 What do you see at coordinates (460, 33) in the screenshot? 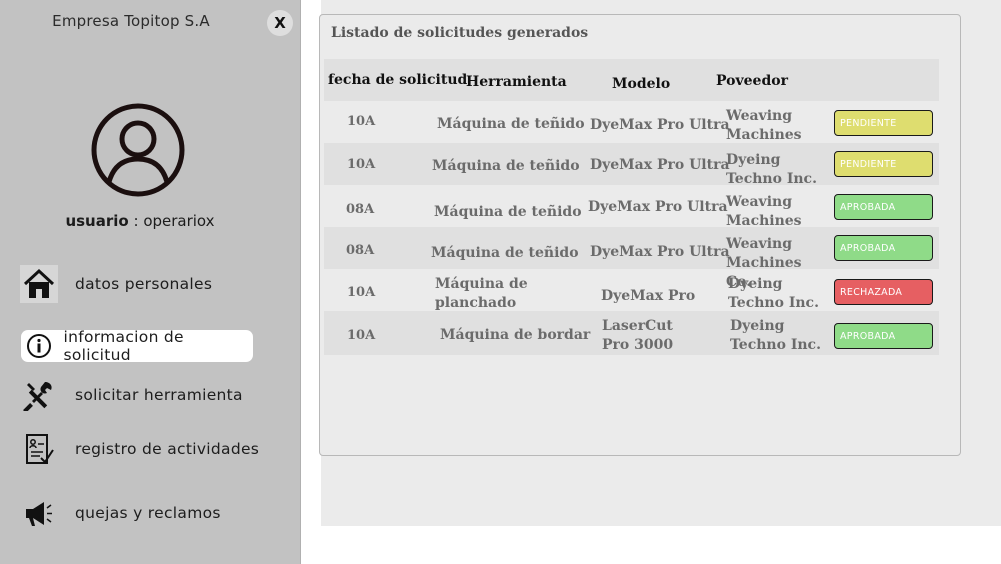
I see `panel-title: Listado de solicitudes generados` at bounding box center [460, 33].